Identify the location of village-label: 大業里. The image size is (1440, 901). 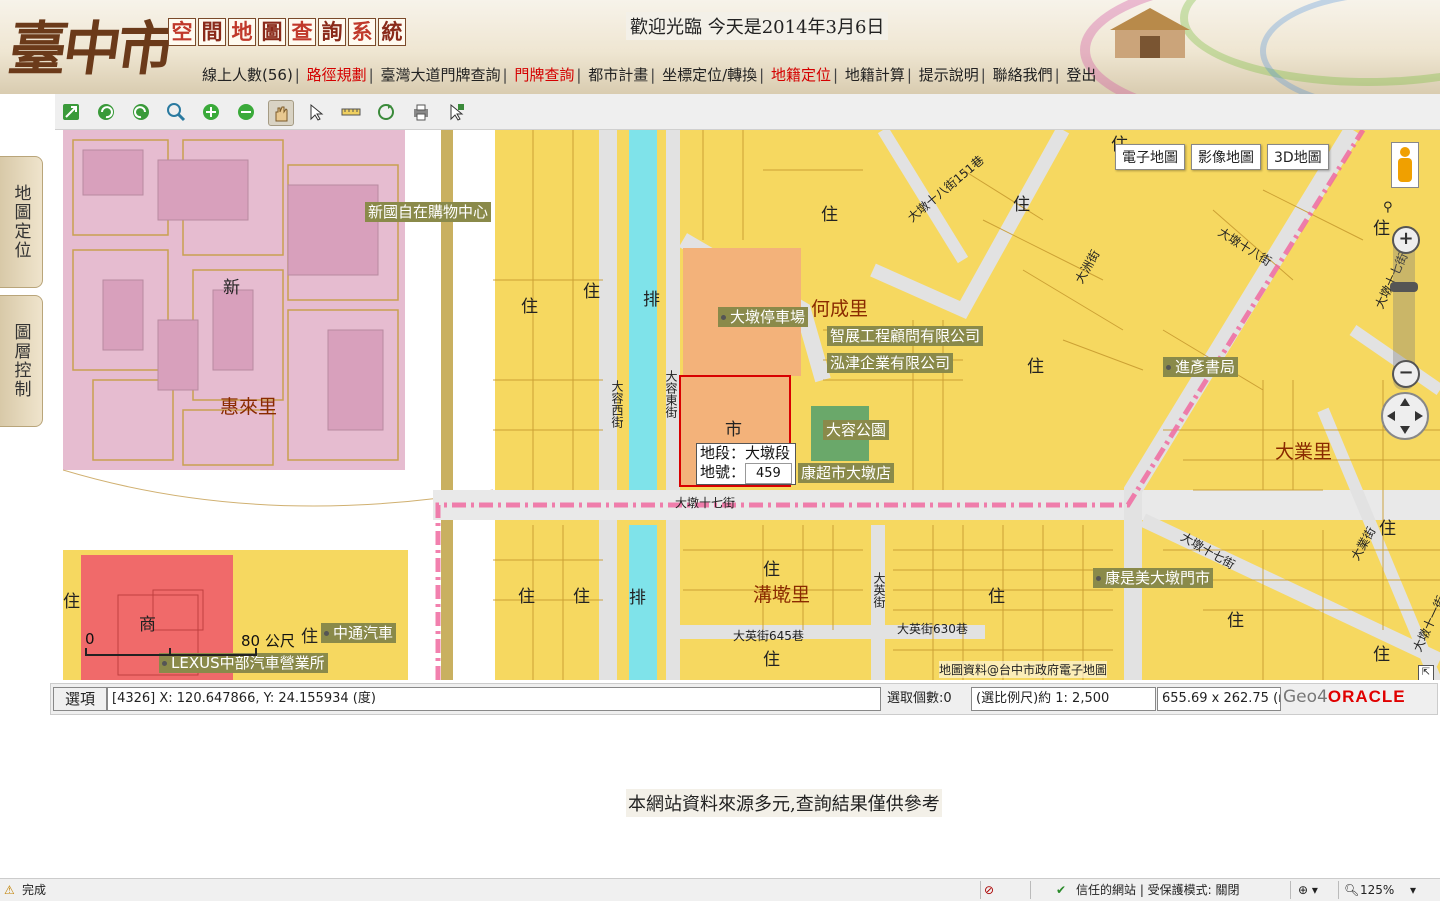
(1304, 452).